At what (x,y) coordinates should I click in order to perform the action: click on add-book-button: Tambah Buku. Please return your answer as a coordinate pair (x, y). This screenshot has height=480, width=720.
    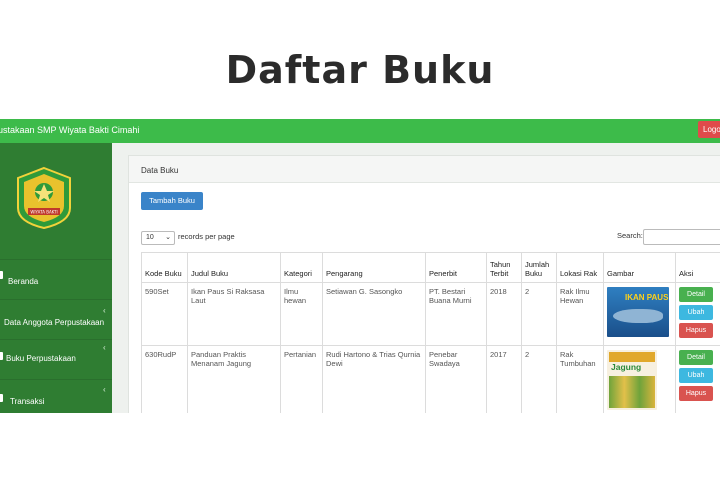
    Looking at the image, I should click on (172, 201).